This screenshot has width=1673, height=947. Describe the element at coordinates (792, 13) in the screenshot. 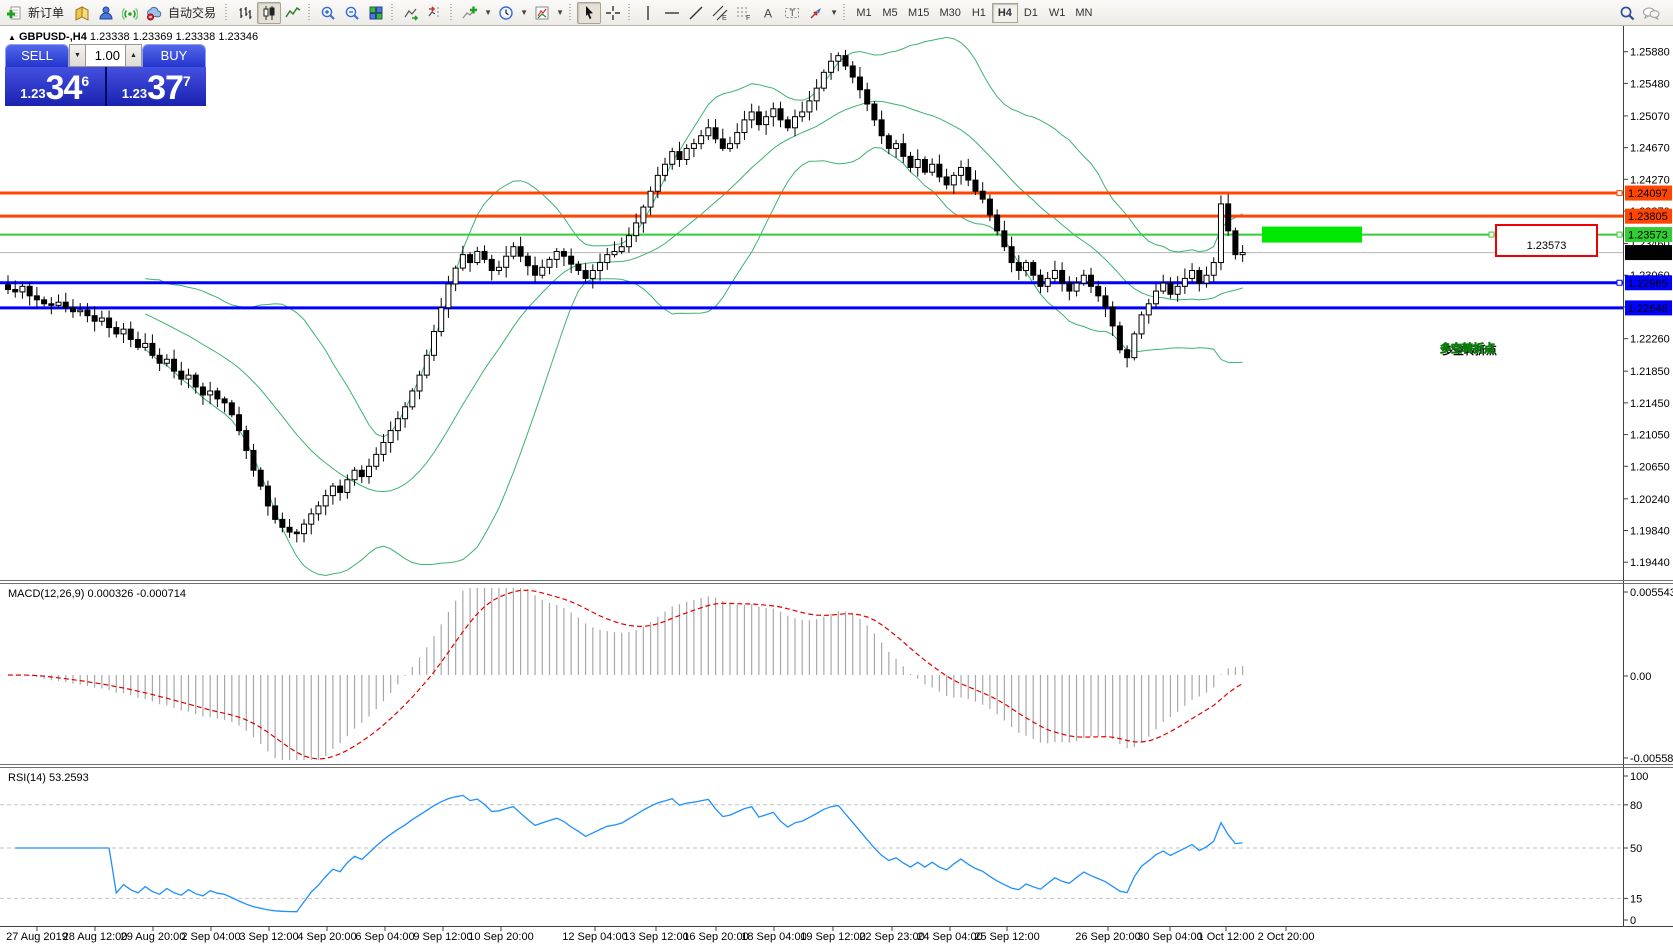

I see `text-label-button: T` at that location.